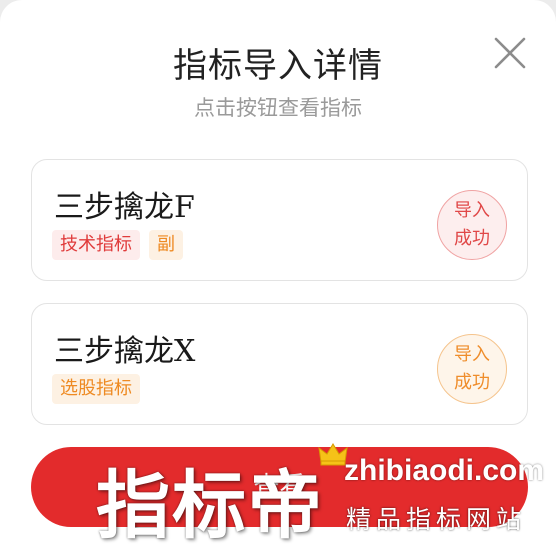  I want to click on dialog-title: 指标导入详情, so click(278, 66).